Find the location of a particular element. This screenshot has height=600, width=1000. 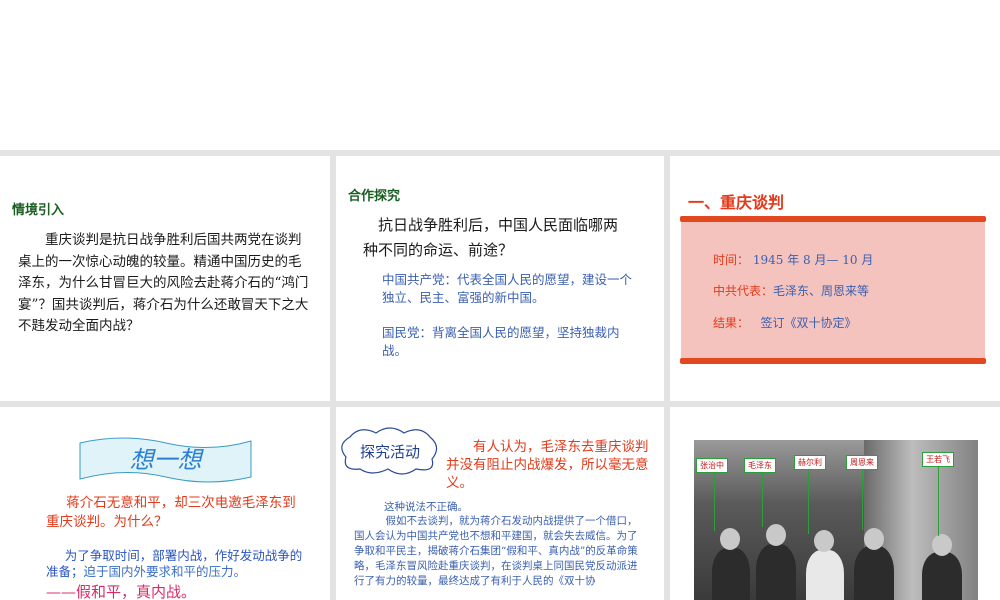

slide-heading: 合作探究 is located at coordinates (374, 196).